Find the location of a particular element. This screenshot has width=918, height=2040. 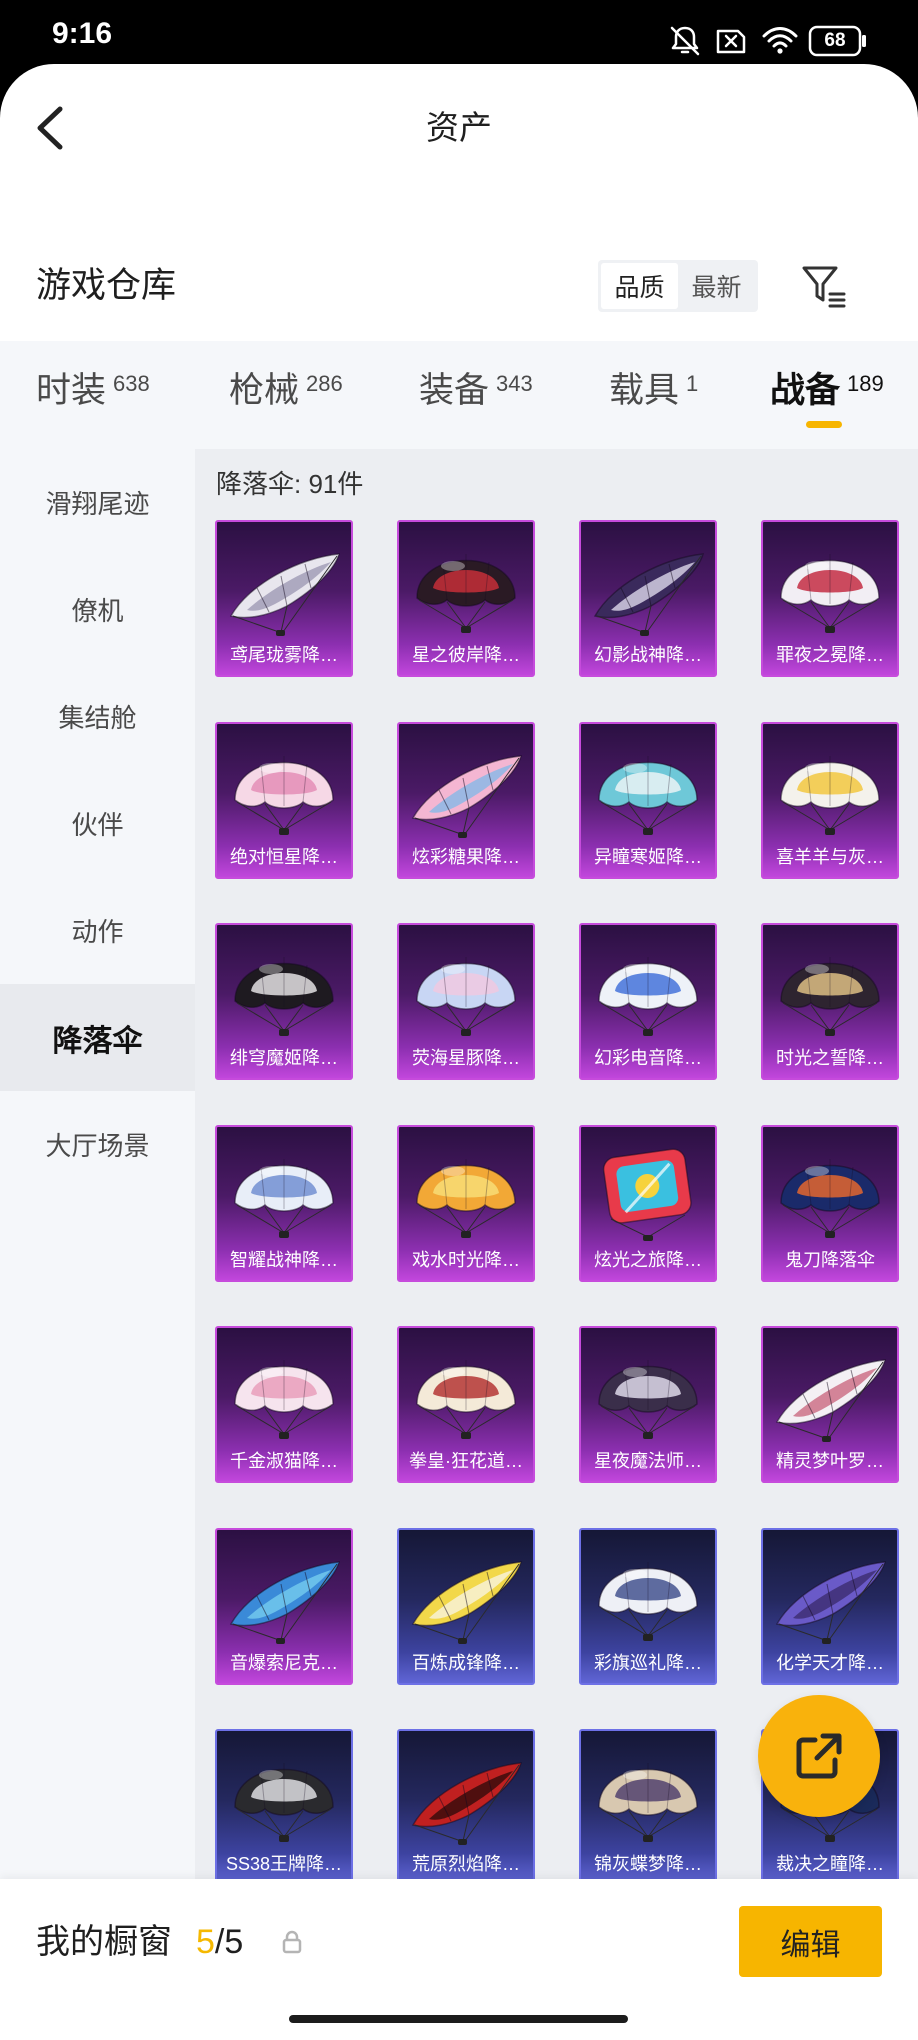

active-tab-indicator is located at coordinates (824, 424).